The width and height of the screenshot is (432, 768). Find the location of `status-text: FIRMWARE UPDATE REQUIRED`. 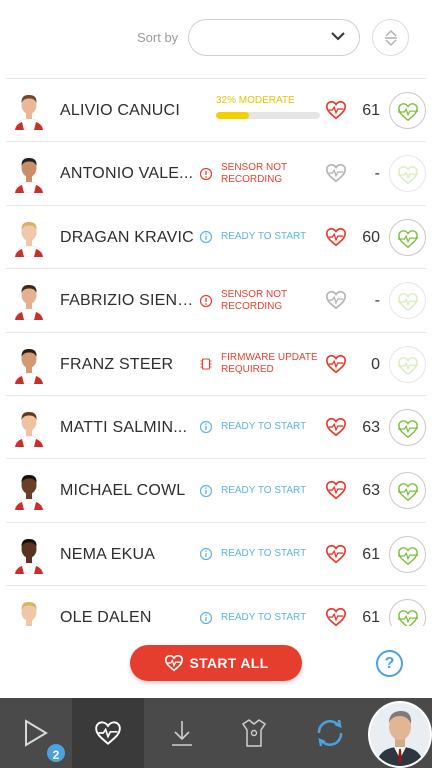

status-text: FIRMWARE UPDATE REQUIRED is located at coordinates (269, 364).